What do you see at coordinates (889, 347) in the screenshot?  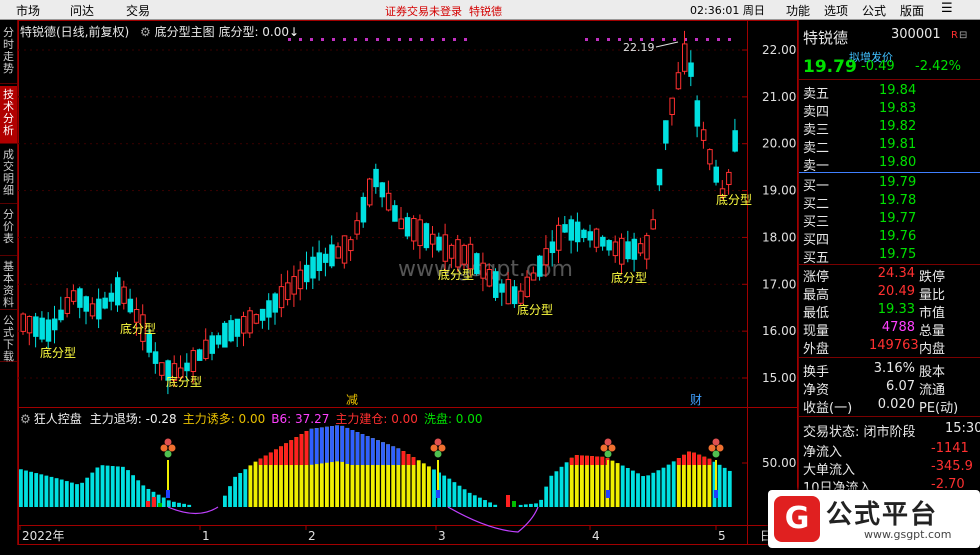 I see `stat-row: 外盘 149763 内盘` at bounding box center [889, 347].